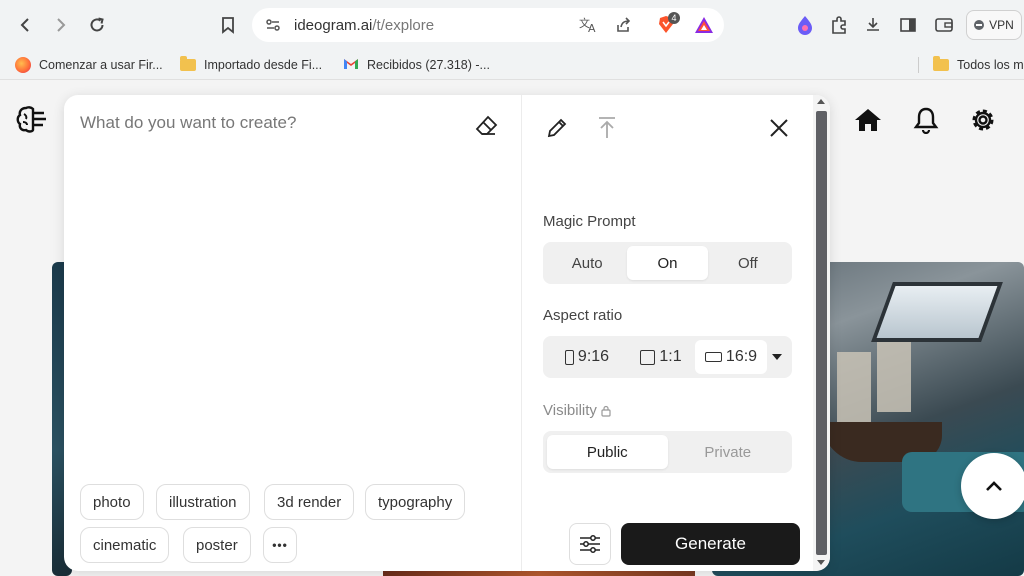  I want to click on bookmarks-divider, so click(918, 65).